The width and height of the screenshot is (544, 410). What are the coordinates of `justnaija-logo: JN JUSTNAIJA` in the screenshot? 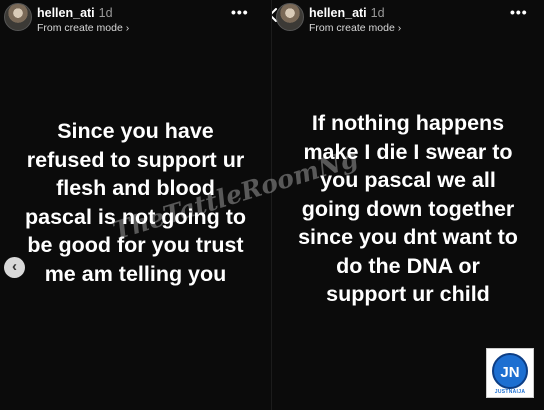 It's located at (510, 373).